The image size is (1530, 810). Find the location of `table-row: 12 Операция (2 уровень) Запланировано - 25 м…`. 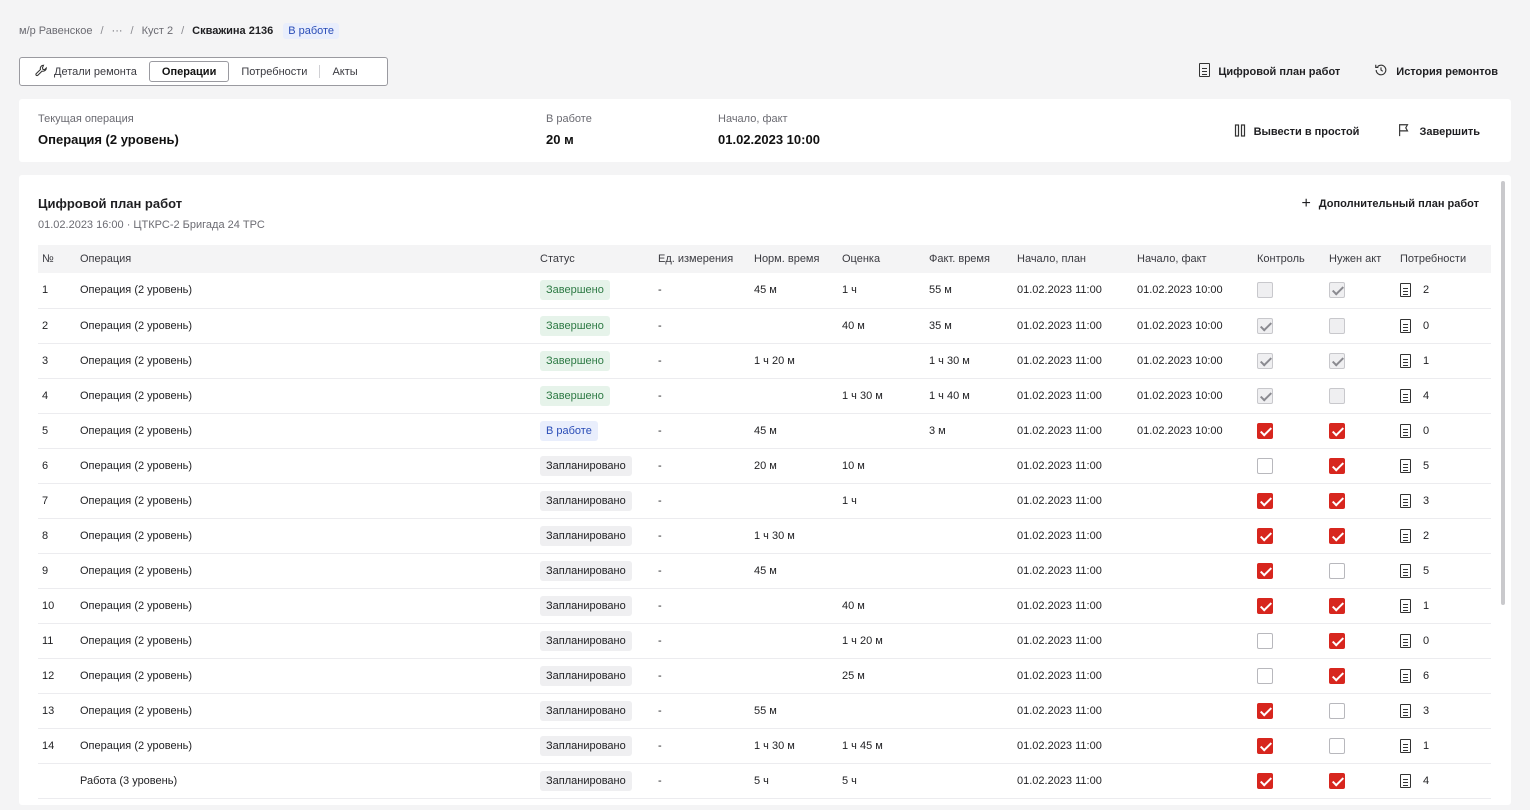

table-row: 12 Операция (2 уровень) Запланировано - 25 м… is located at coordinates (764, 675).